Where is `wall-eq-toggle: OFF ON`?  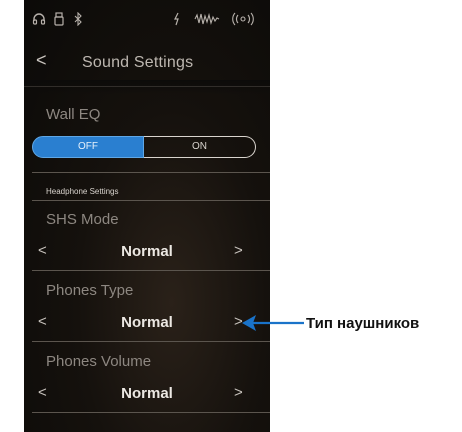
wall-eq-toggle: OFF ON is located at coordinates (144, 147).